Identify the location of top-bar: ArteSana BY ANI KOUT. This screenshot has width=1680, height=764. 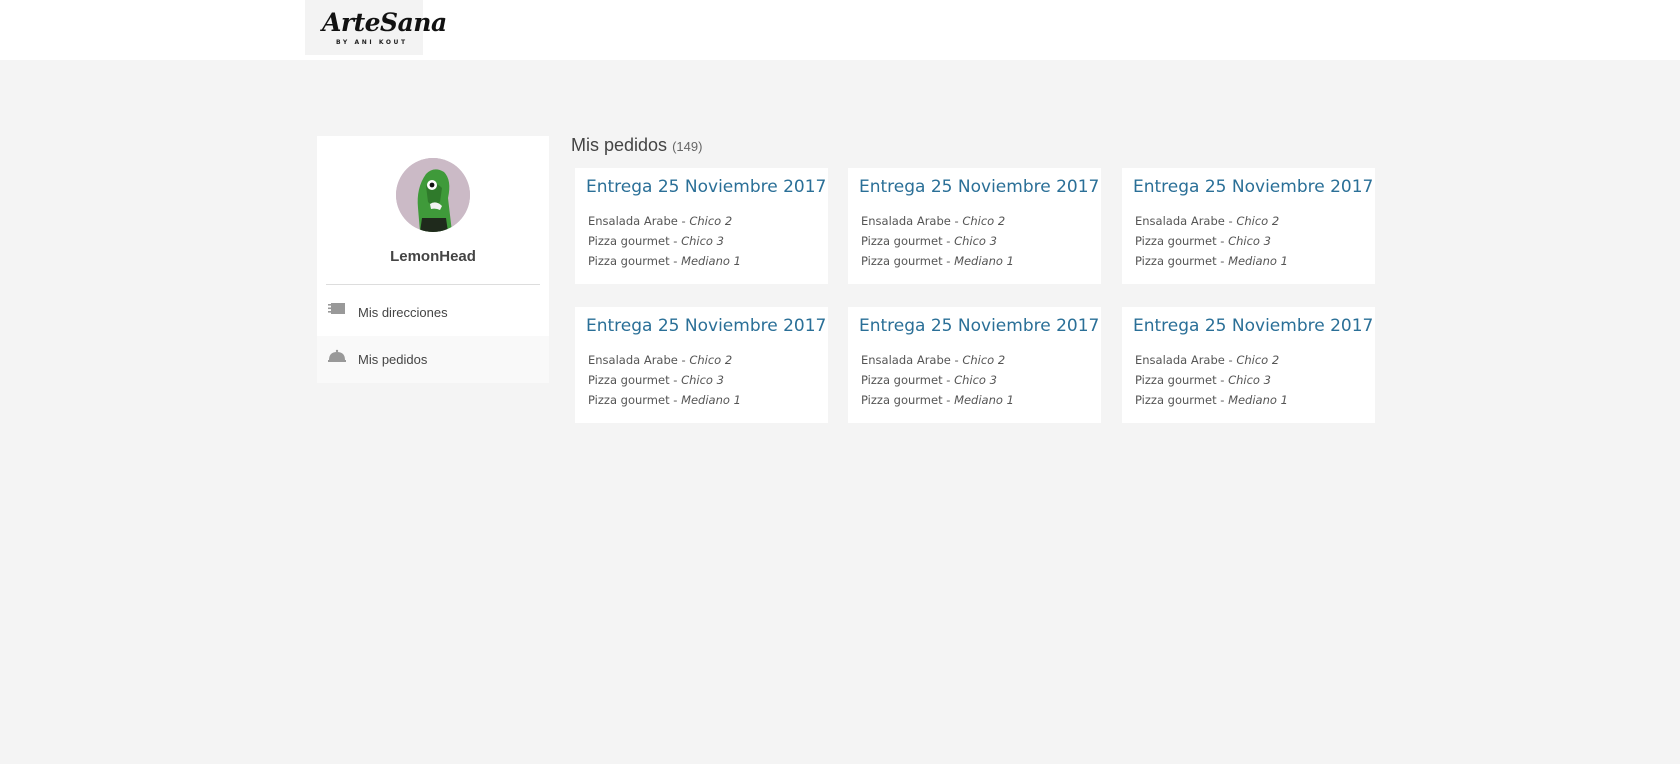
(840, 30).